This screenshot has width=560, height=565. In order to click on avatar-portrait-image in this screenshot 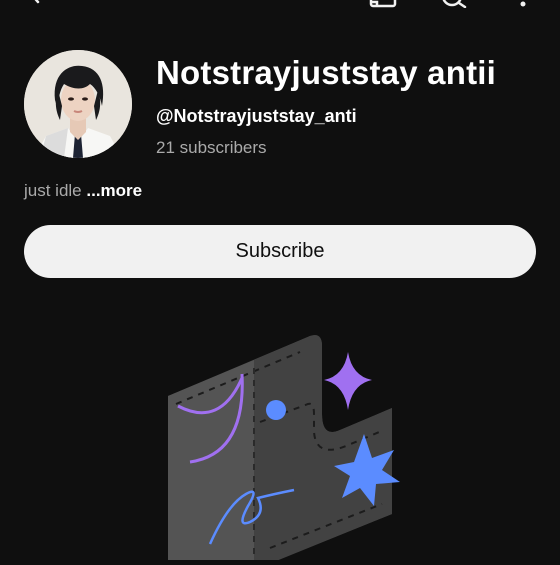, I will do `click(78, 104)`.